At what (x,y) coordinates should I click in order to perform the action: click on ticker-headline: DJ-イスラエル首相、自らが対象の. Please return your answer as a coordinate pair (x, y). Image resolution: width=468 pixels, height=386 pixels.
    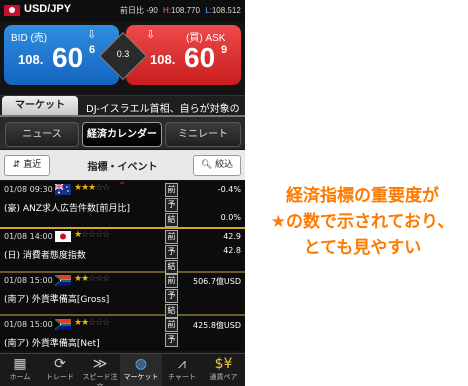
    Looking at the image, I should click on (163, 107).